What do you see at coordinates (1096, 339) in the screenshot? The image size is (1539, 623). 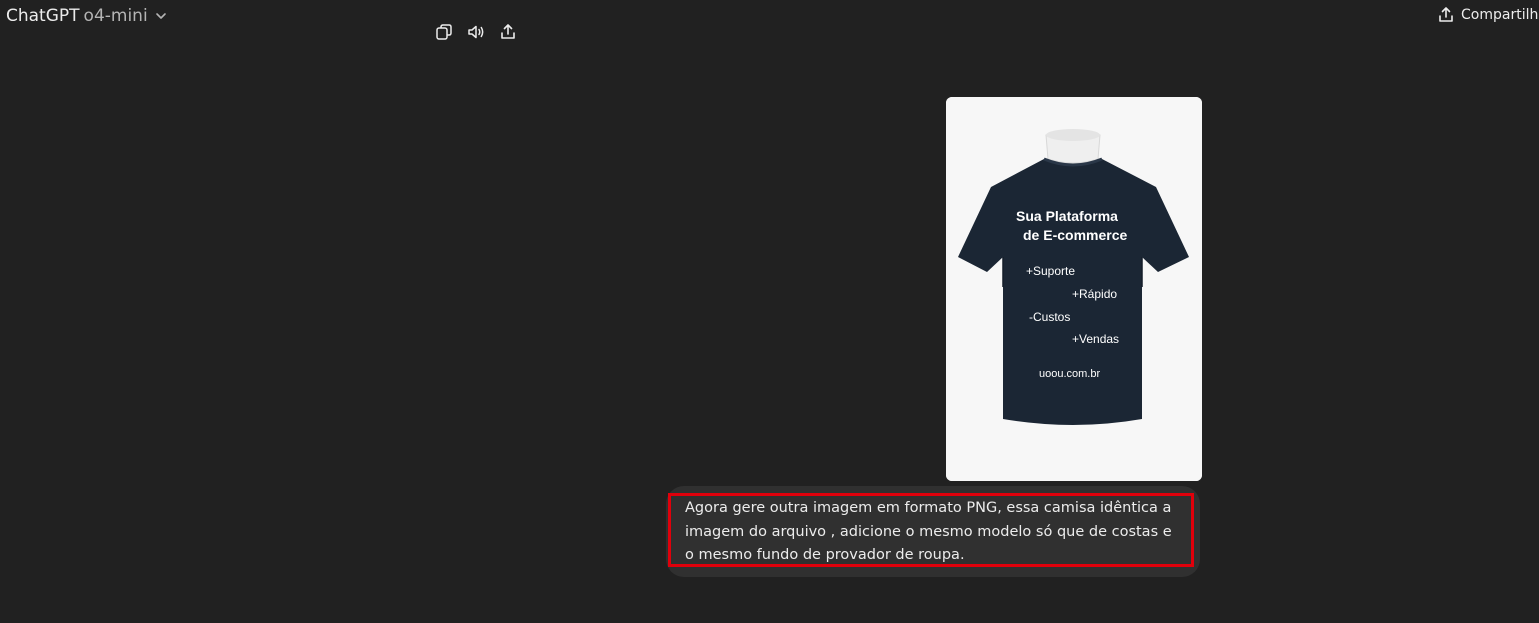 I see `shirt-line-vendas: +Vendas` at bounding box center [1096, 339].